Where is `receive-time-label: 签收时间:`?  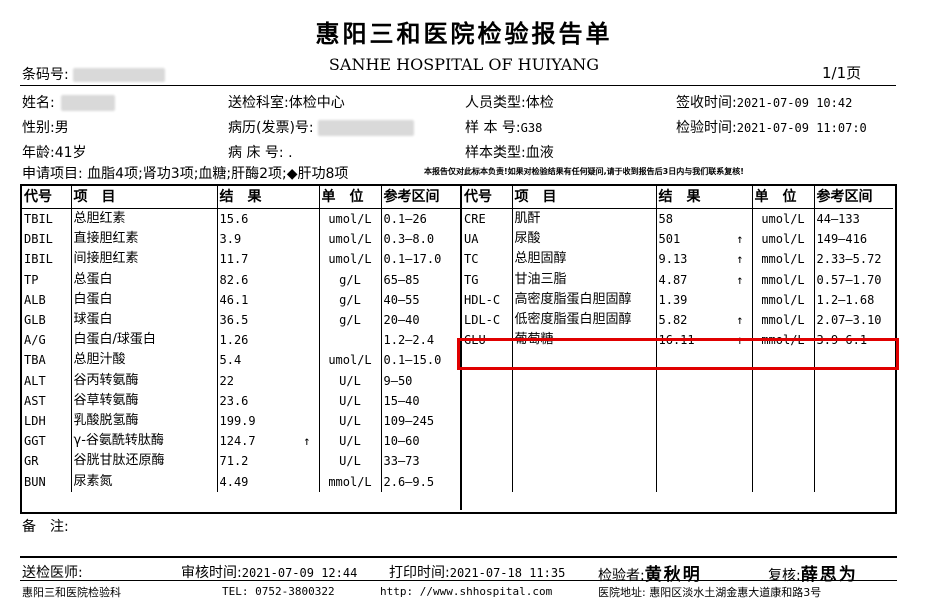 receive-time-label: 签收时间: is located at coordinates (706, 103).